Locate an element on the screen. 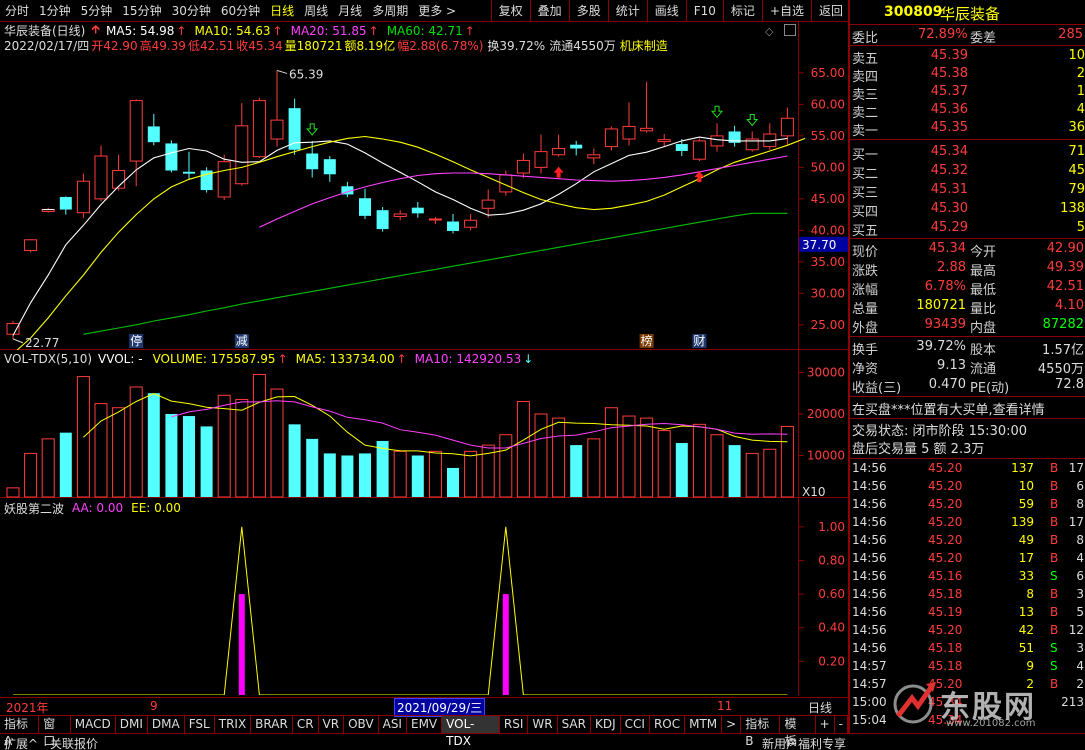 Image resolution: width=1085 pixels, height=750 pixels. stat-row: 收益(三) 0.470 PE(动) 72.8 is located at coordinates (967, 386).